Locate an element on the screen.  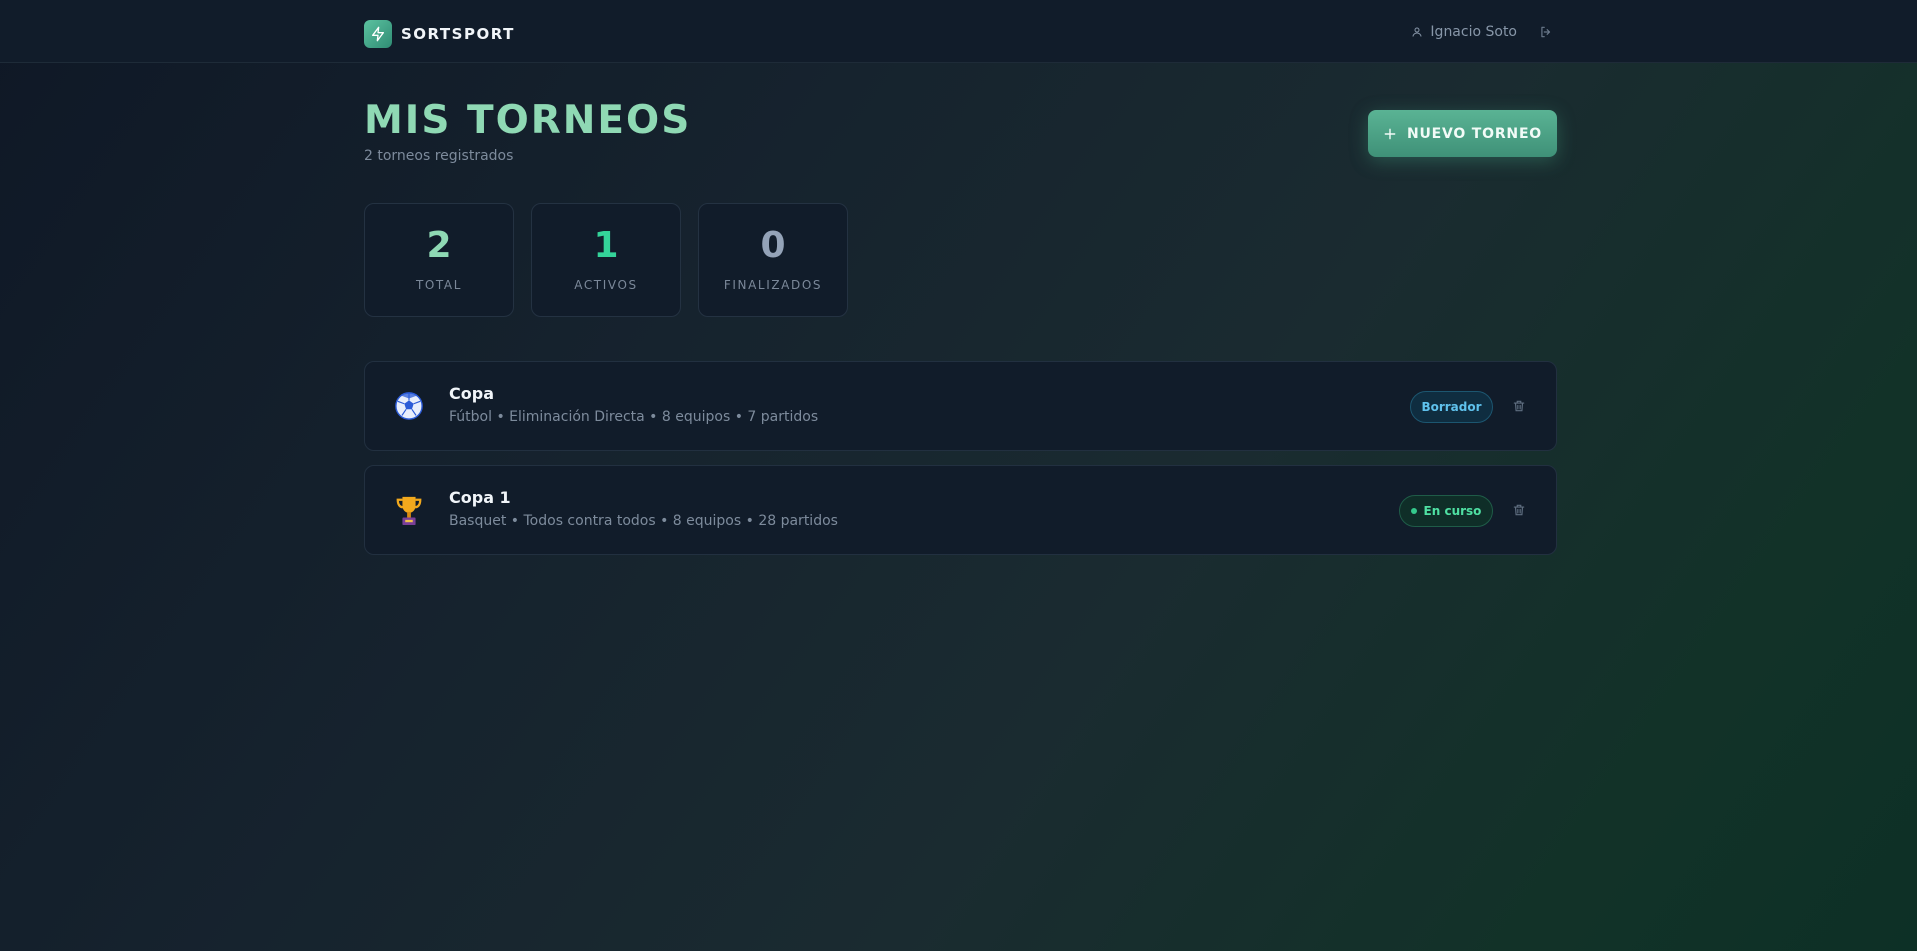
brand-name: SORTSPORT is located at coordinates (458, 34).